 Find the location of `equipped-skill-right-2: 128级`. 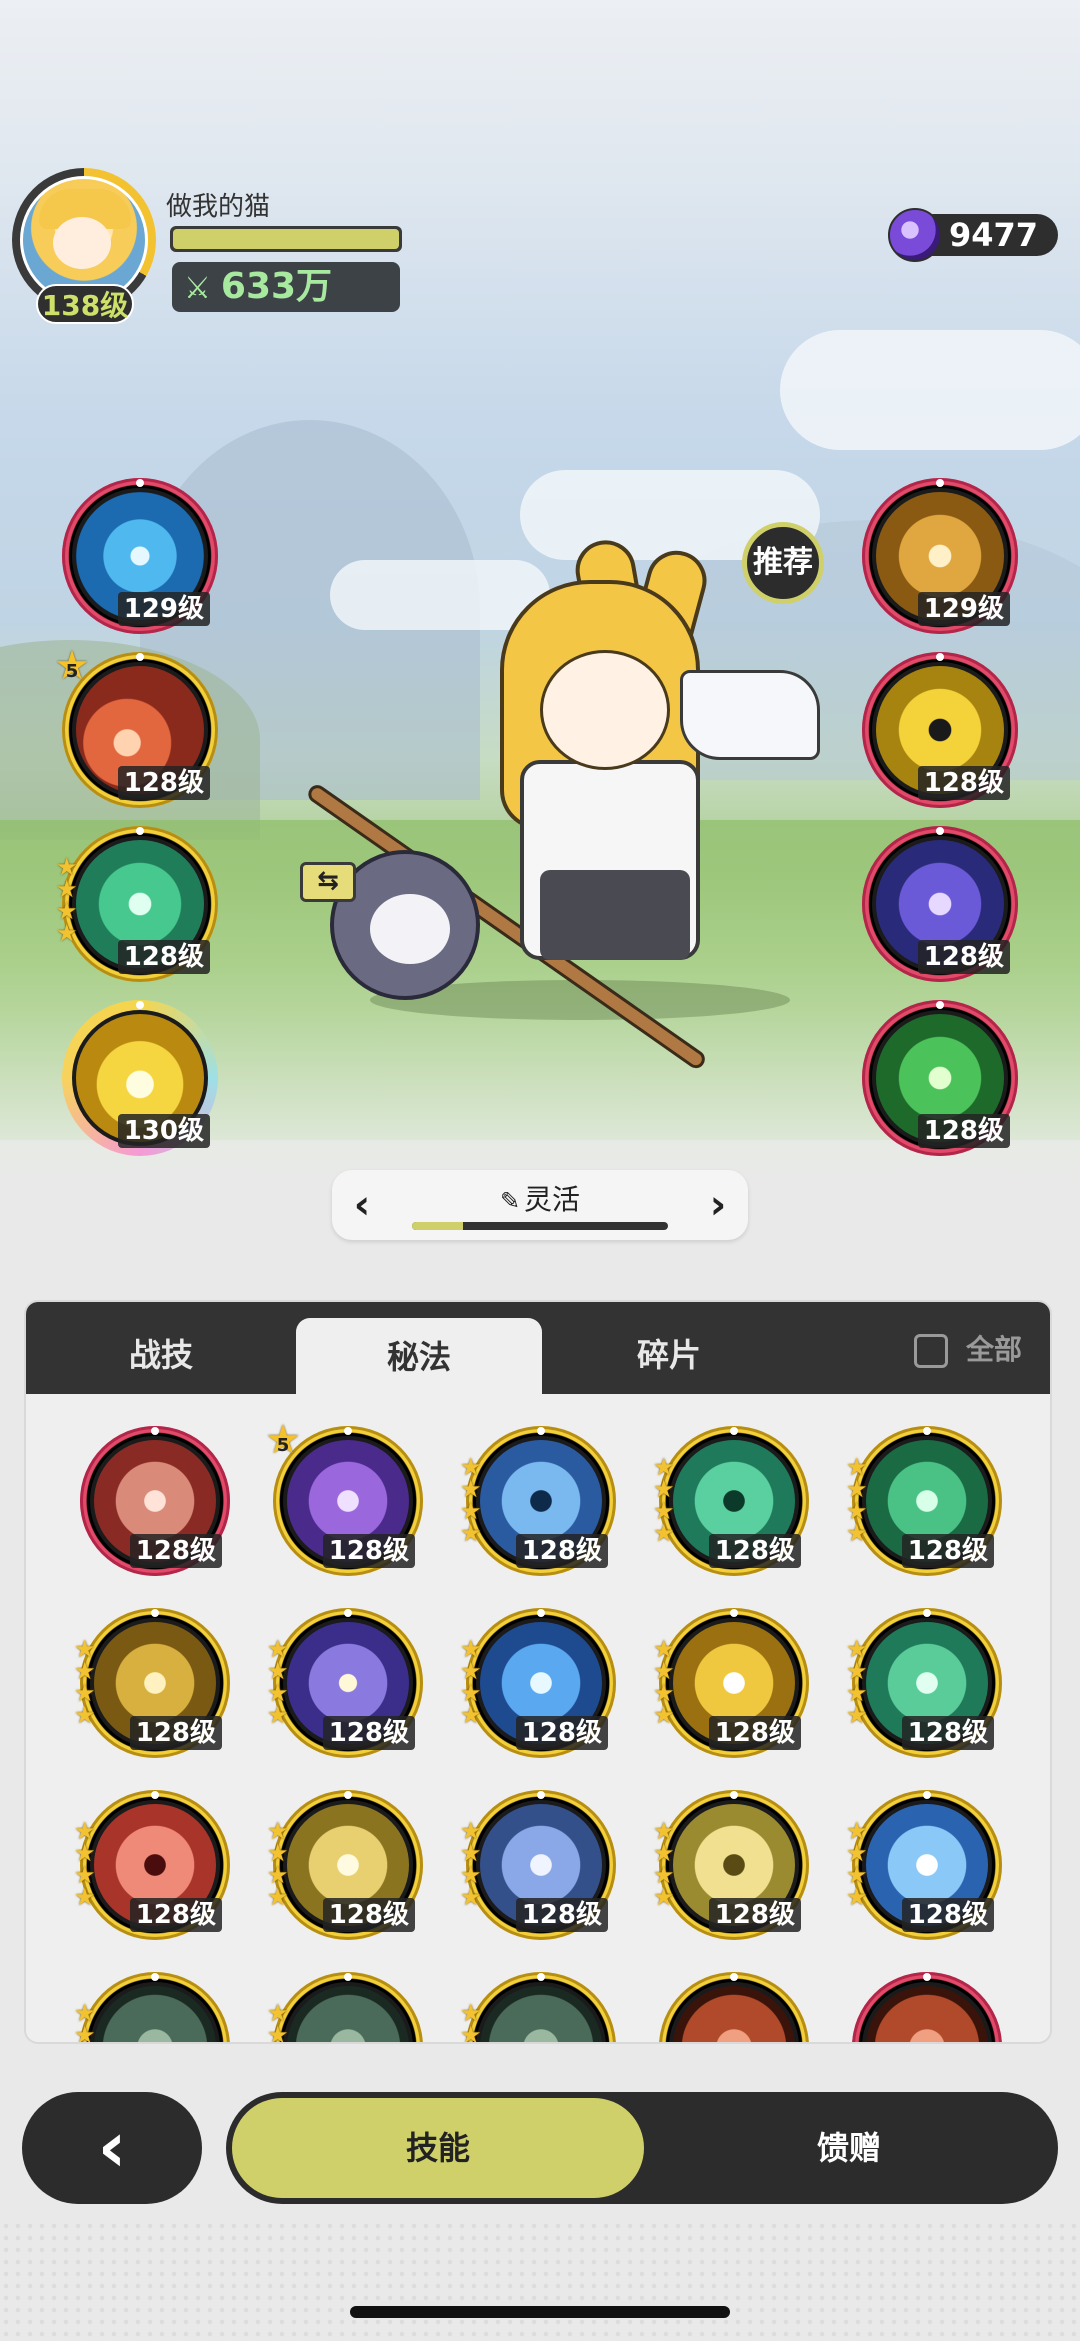

equipped-skill-right-2: 128级 is located at coordinates (940, 730).